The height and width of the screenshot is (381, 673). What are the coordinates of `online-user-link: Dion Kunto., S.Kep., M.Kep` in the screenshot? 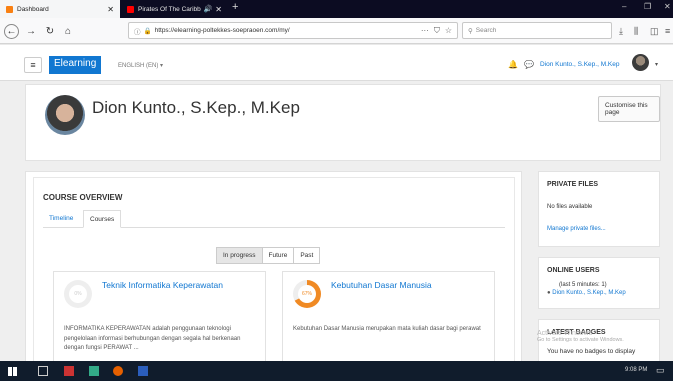 It's located at (588, 293).